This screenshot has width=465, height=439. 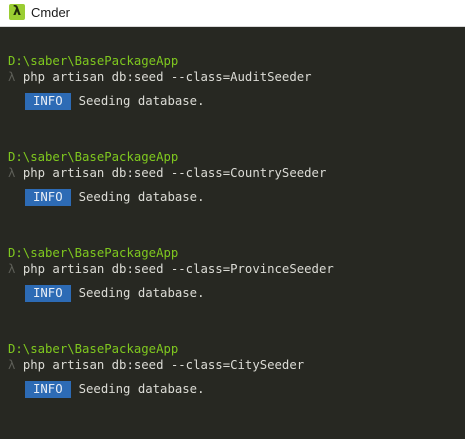 What do you see at coordinates (51, 12) in the screenshot?
I see `window-title: Cmder` at bounding box center [51, 12].